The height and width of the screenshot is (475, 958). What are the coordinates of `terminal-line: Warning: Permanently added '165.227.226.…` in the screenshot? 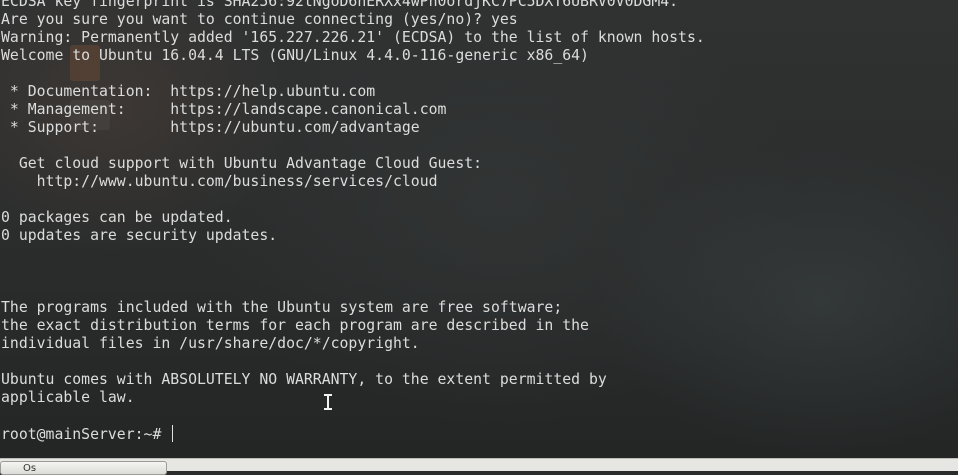 It's located at (353, 37).